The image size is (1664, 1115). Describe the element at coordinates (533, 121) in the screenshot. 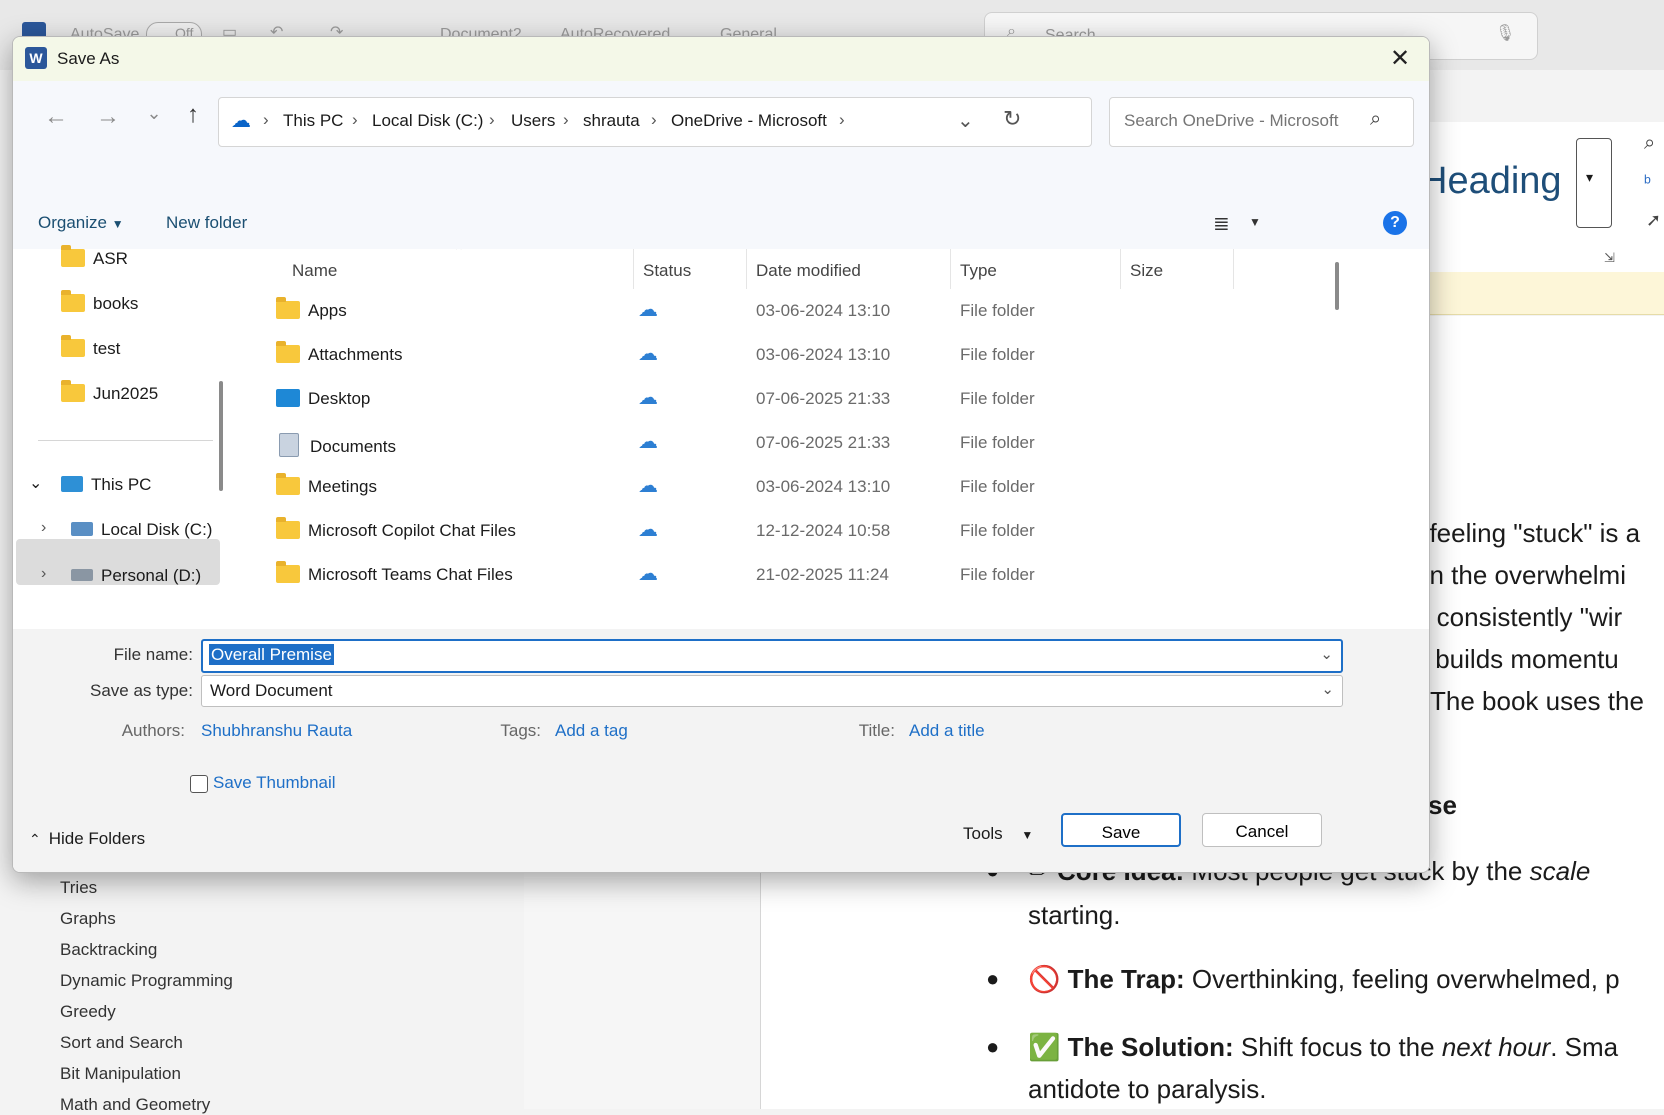

I see `breadcrumb-users: Users` at that location.